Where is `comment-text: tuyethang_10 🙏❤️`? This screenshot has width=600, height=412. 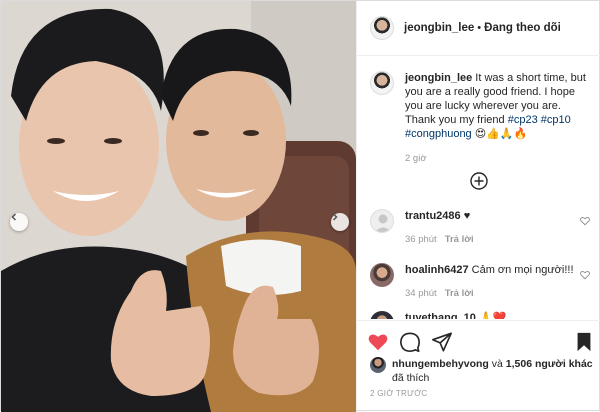 comment-text: tuyethang_10 🙏❤️ is located at coordinates (498, 315).